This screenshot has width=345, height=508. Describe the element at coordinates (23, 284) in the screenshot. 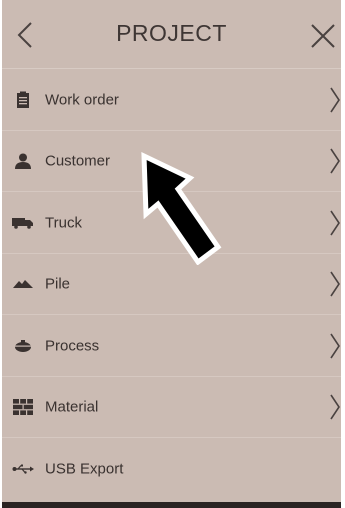

I see `pile-icon` at that location.